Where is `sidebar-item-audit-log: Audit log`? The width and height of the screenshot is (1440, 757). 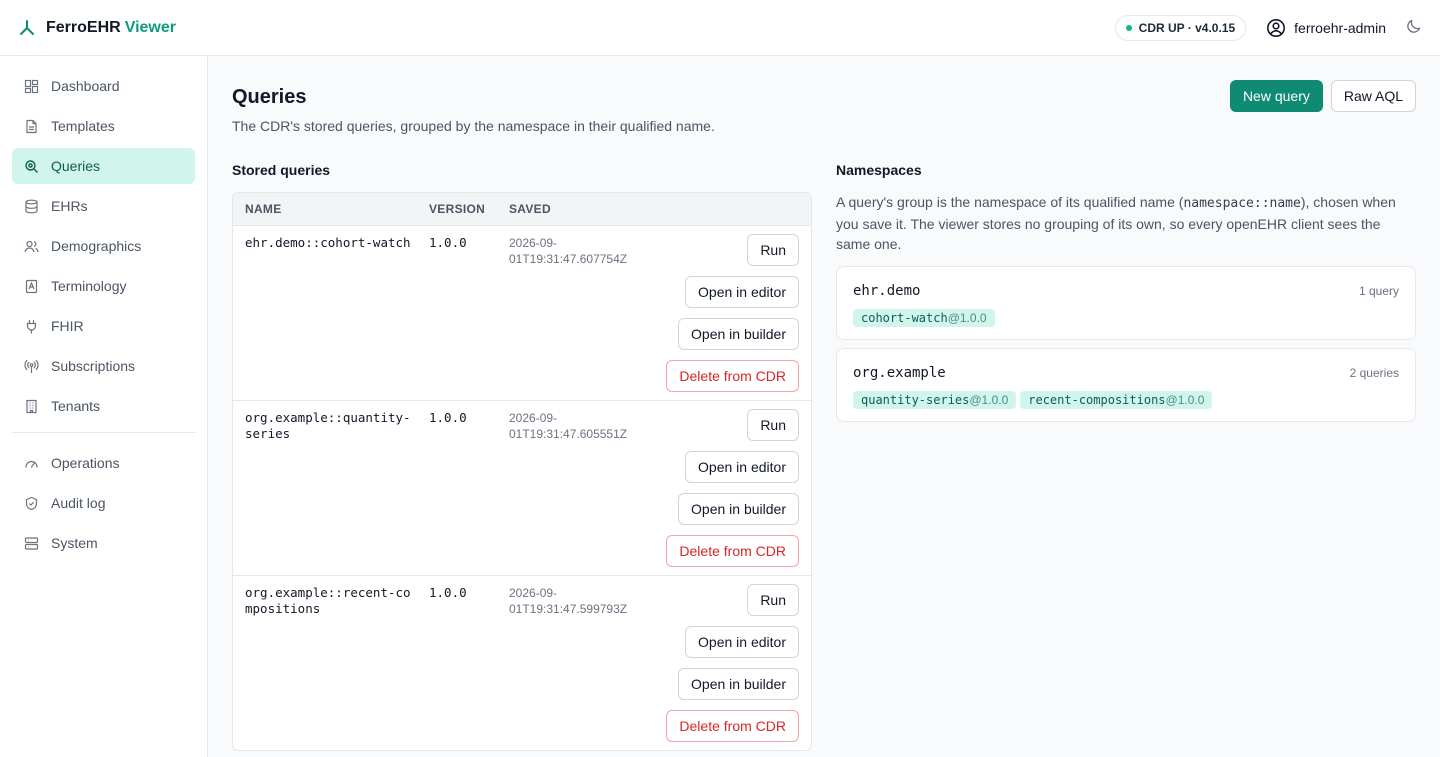
sidebar-item-audit-log: Audit log is located at coordinates (103, 503).